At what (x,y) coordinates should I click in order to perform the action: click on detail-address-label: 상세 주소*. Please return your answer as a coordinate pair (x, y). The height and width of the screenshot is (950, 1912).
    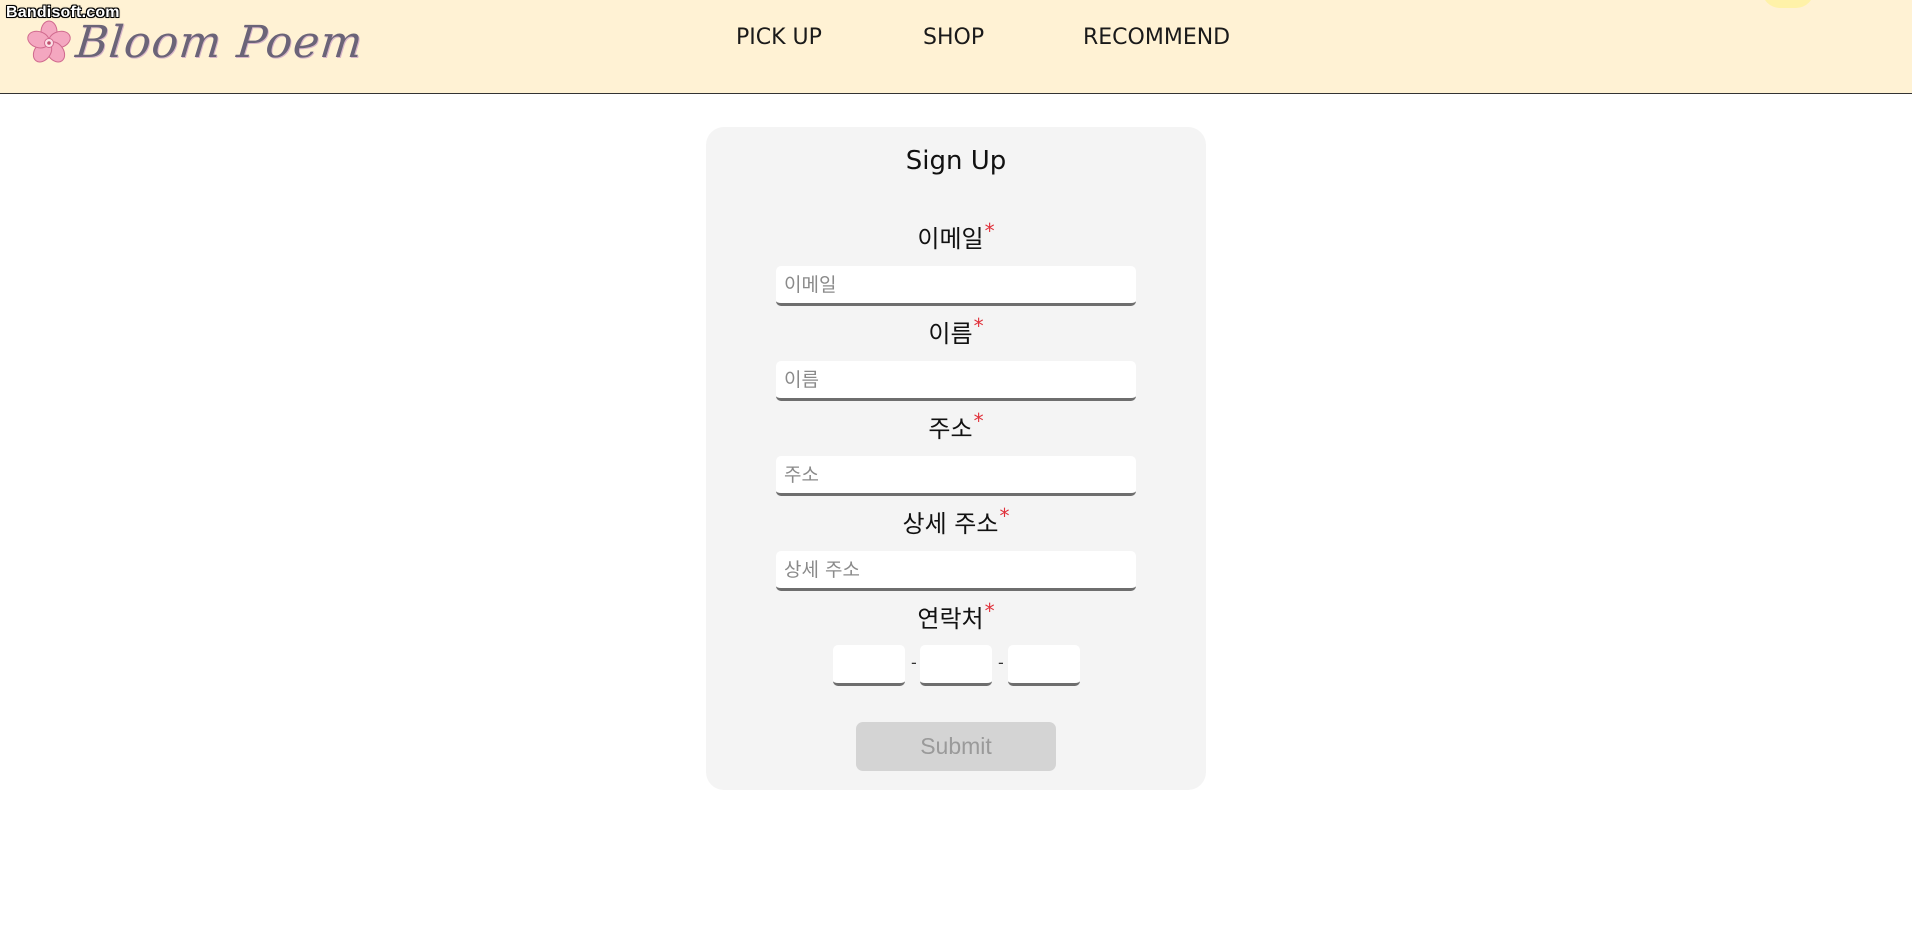
    Looking at the image, I should click on (956, 521).